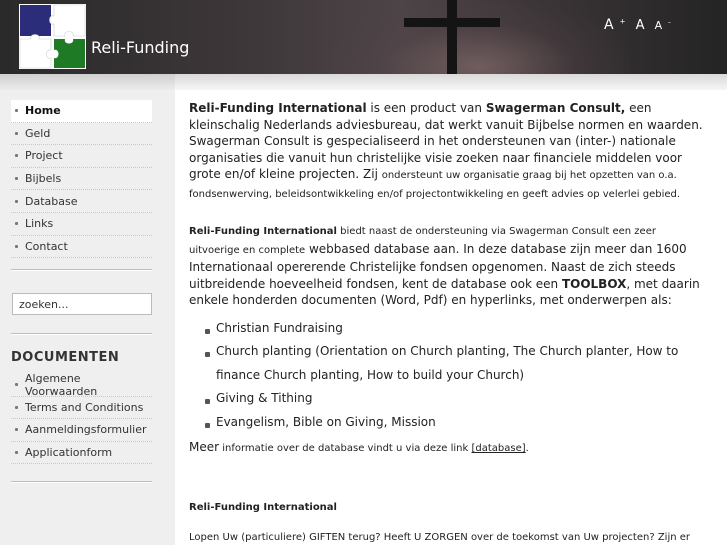 The width and height of the screenshot is (727, 547). What do you see at coordinates (65, 357) in the screenshot?
I see `documents-heading: DOCUMENTEN` at bounding box center [65, 357].